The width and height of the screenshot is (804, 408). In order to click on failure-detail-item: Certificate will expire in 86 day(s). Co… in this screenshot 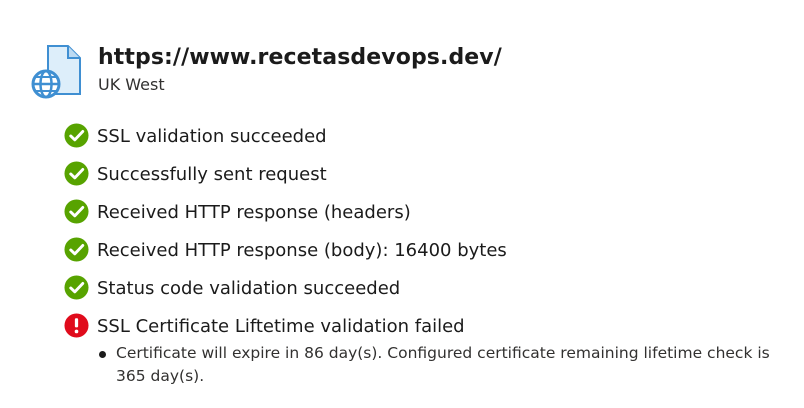, I will do `click(443, 365)`.